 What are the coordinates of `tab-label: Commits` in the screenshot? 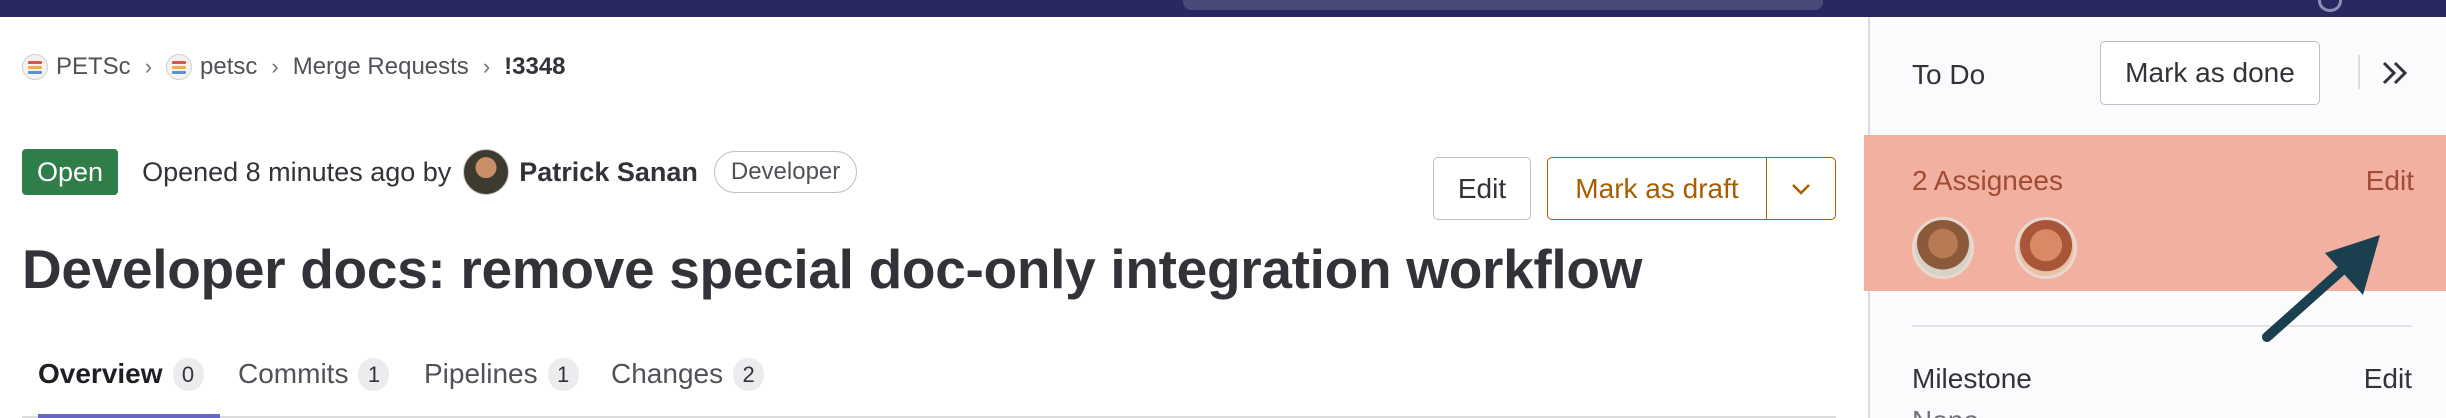 It's located at (293, 373).